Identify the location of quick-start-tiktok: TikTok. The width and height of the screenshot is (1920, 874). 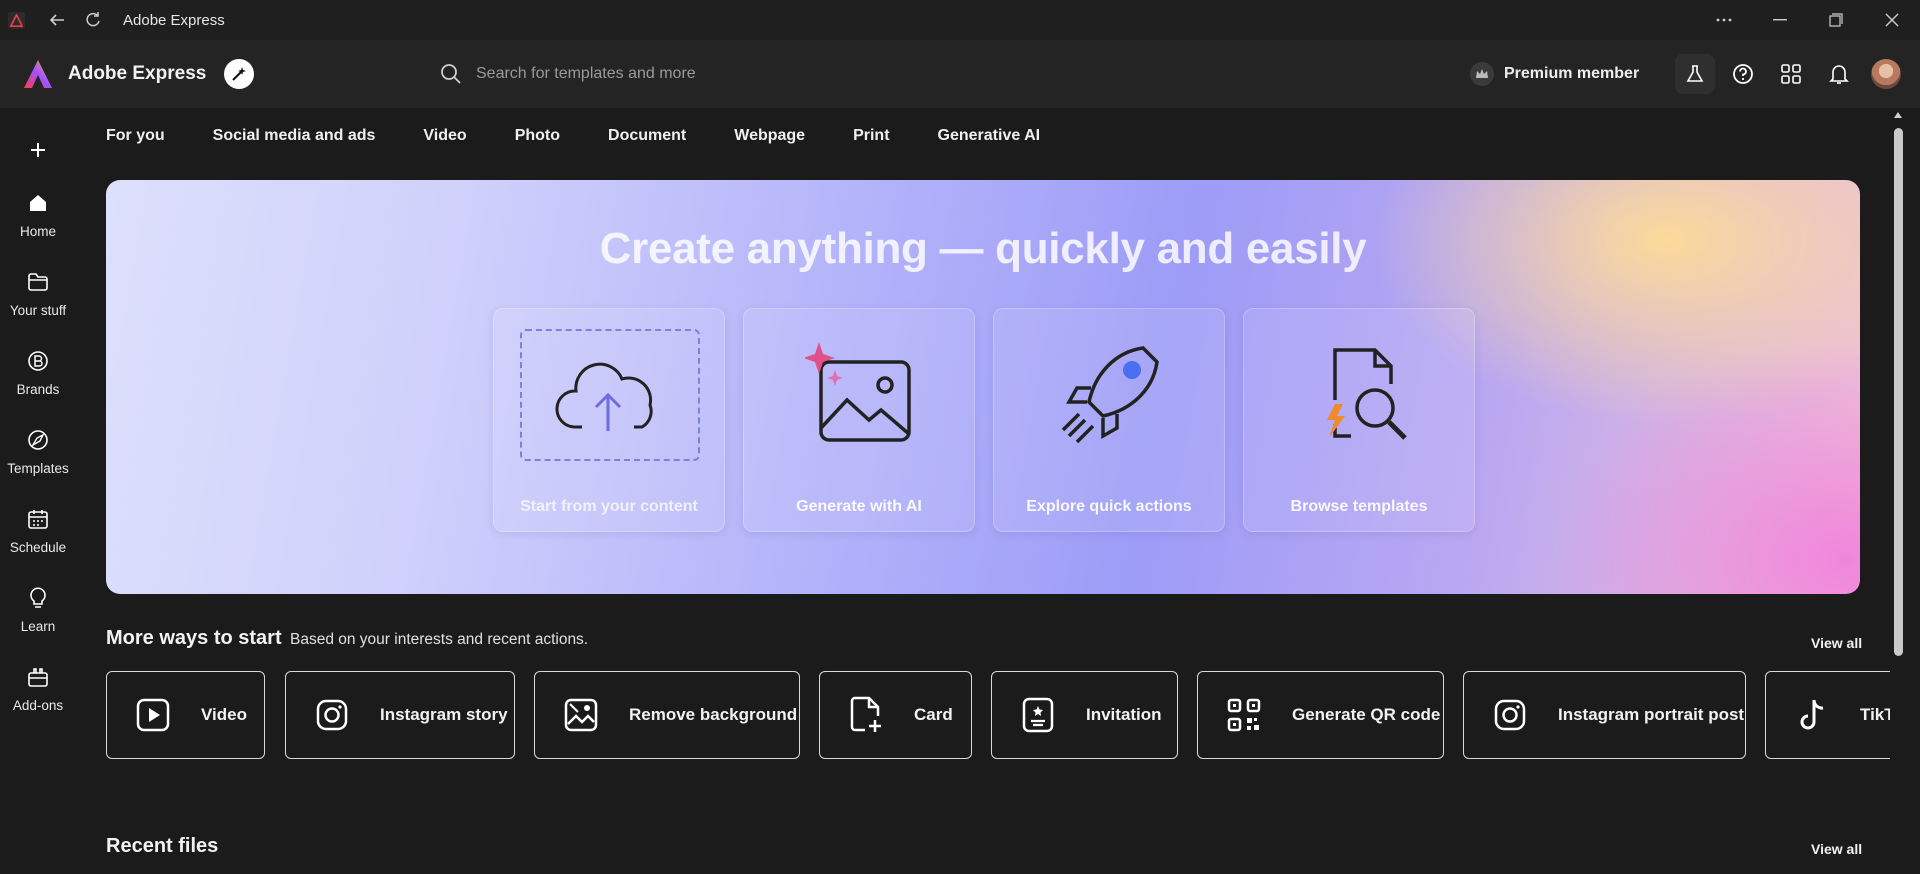
(1827, 715).